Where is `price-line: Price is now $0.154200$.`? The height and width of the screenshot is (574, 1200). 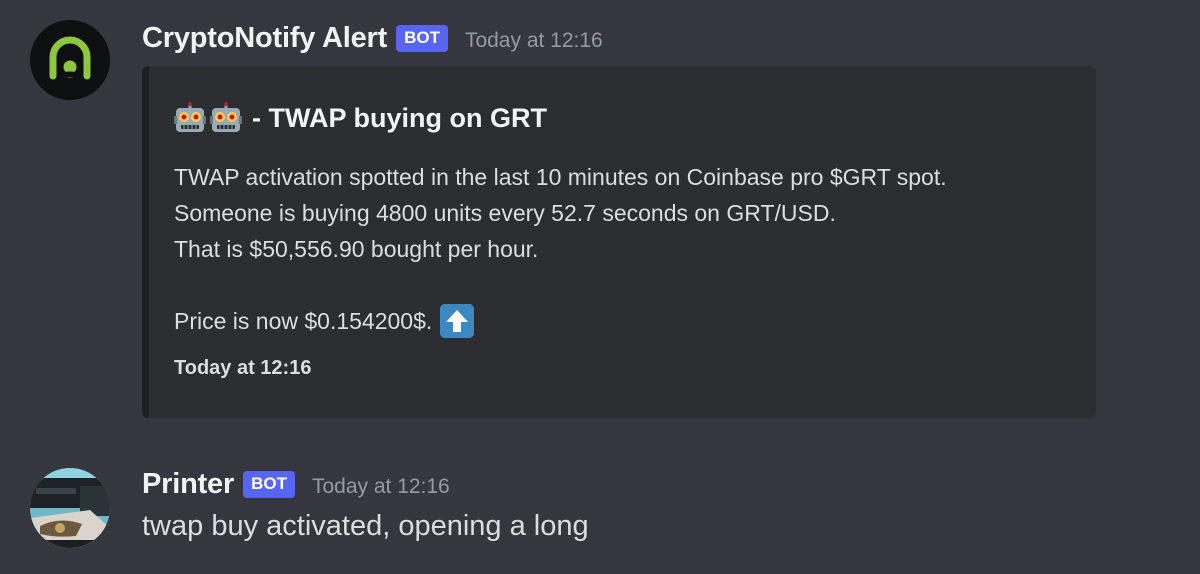 price-line: Price is now $0.154200$. is located at coordinates (560, 321).